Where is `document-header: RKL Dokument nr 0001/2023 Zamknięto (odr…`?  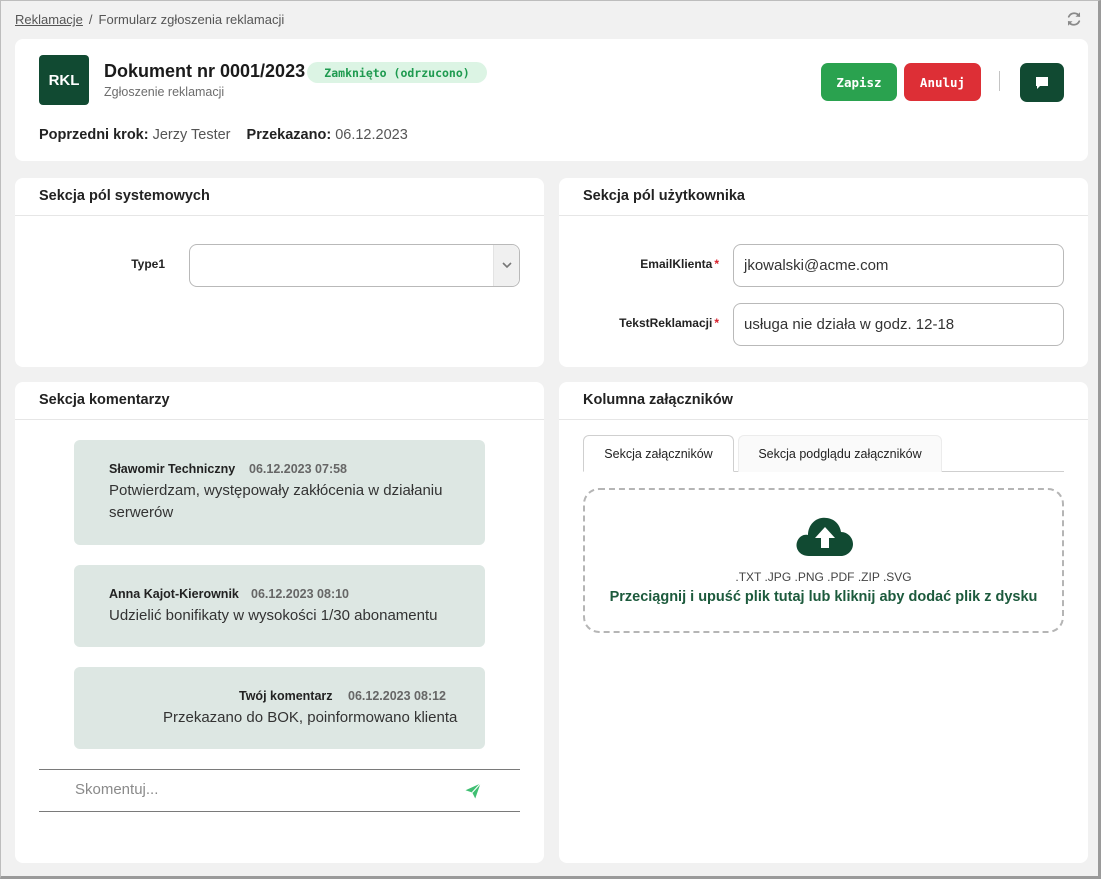 document-header: RKL Dokument nr 0001/2023 Zamknięto (odr… is located at coordinates (551, 100).